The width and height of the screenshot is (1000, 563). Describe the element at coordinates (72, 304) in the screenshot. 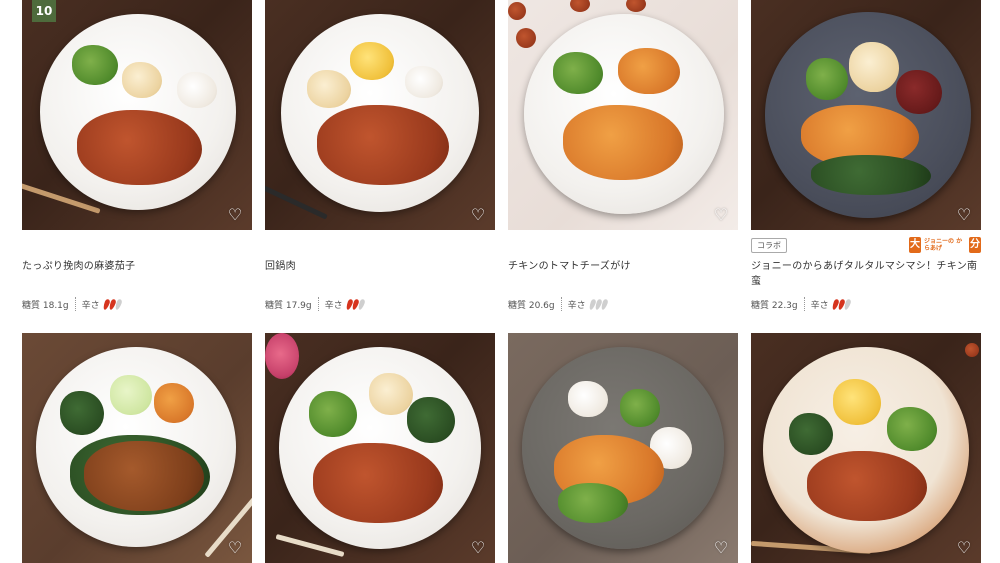

I see `product-meta: 糖質 18.1g 辛さ` at that location.